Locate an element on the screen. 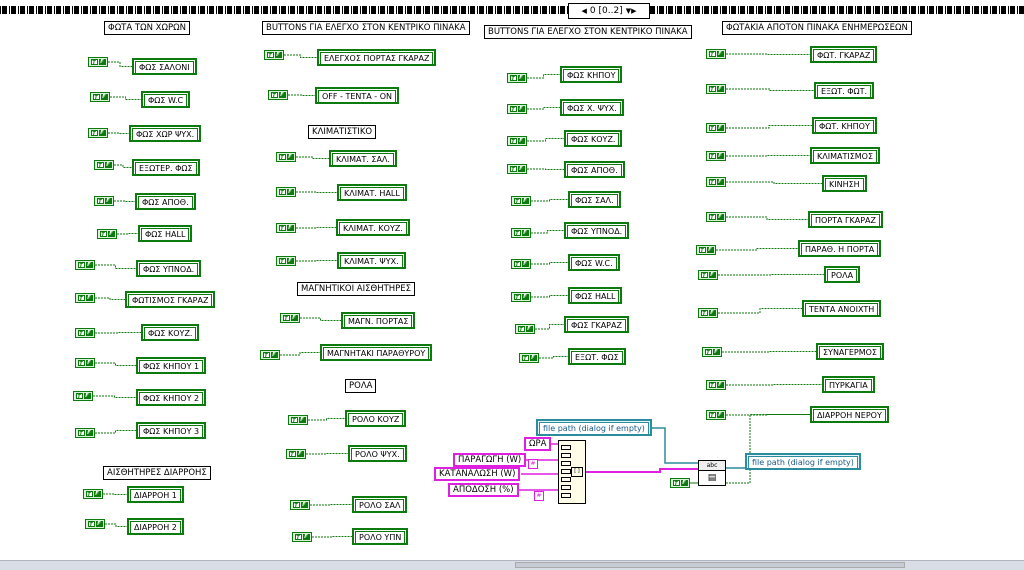  indicator-exterior-light-2: ΕΞΩΤ. ΦΩΣ is located at coordinates (597, 356).